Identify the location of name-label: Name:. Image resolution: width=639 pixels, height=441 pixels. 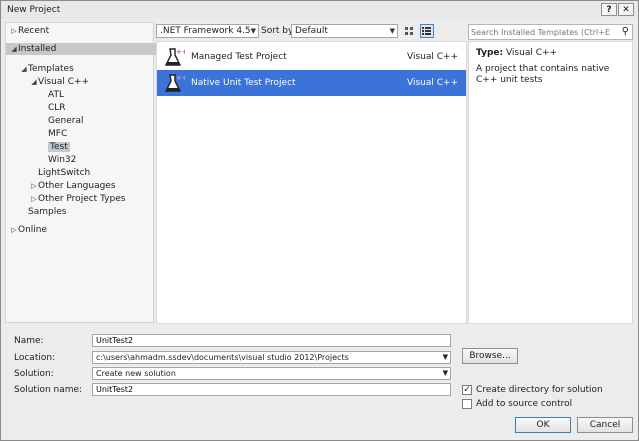
(29, 341).